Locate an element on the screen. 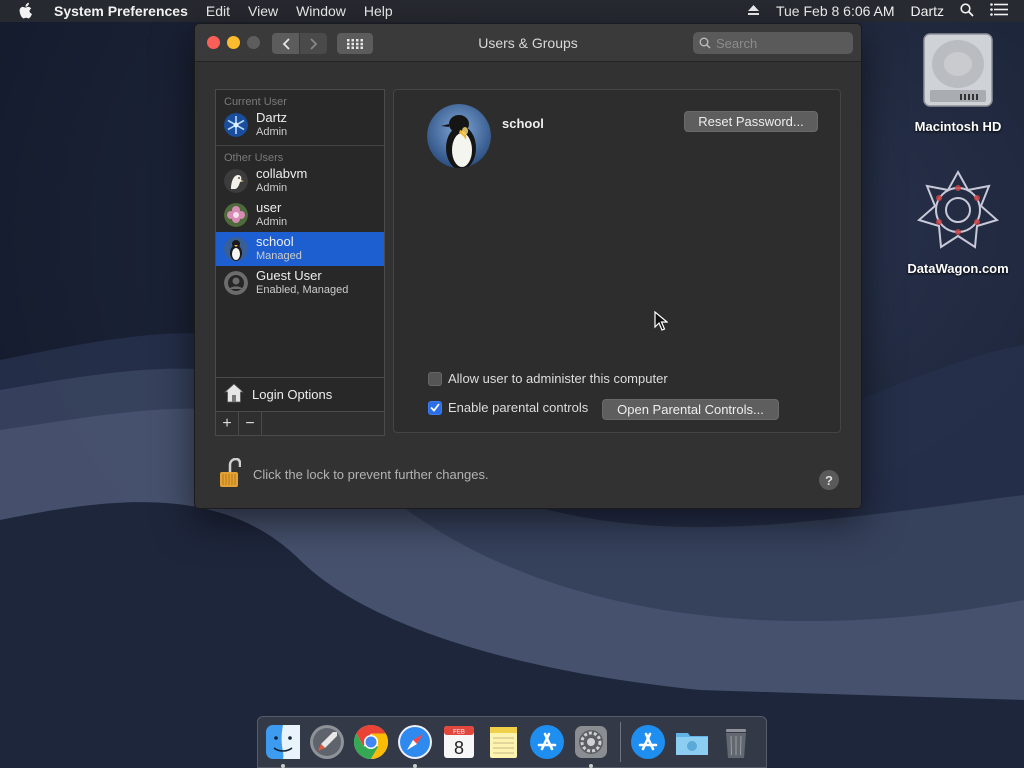 This screenshot has width=1024, height=768. calendar-month: FEB is located at coordinates (459, 733).